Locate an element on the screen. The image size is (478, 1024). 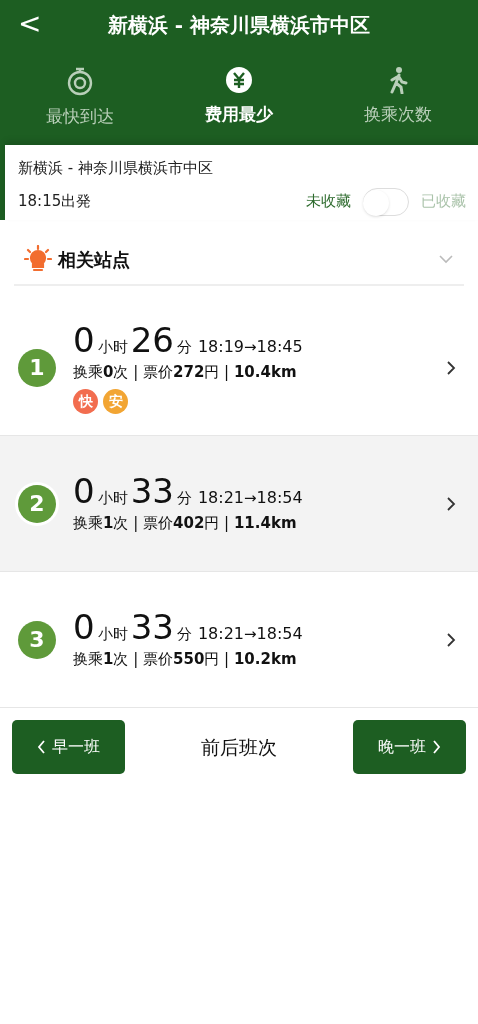
tab: 换乘次数 is located at coordinates (398, 98).